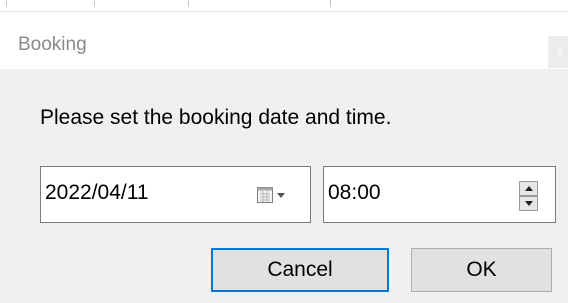 The width and height of the screenshot is (568, 303). Describe the element at coordinates (52, 44) in the screenshot. I see `dialog-title: Booking` at that location.